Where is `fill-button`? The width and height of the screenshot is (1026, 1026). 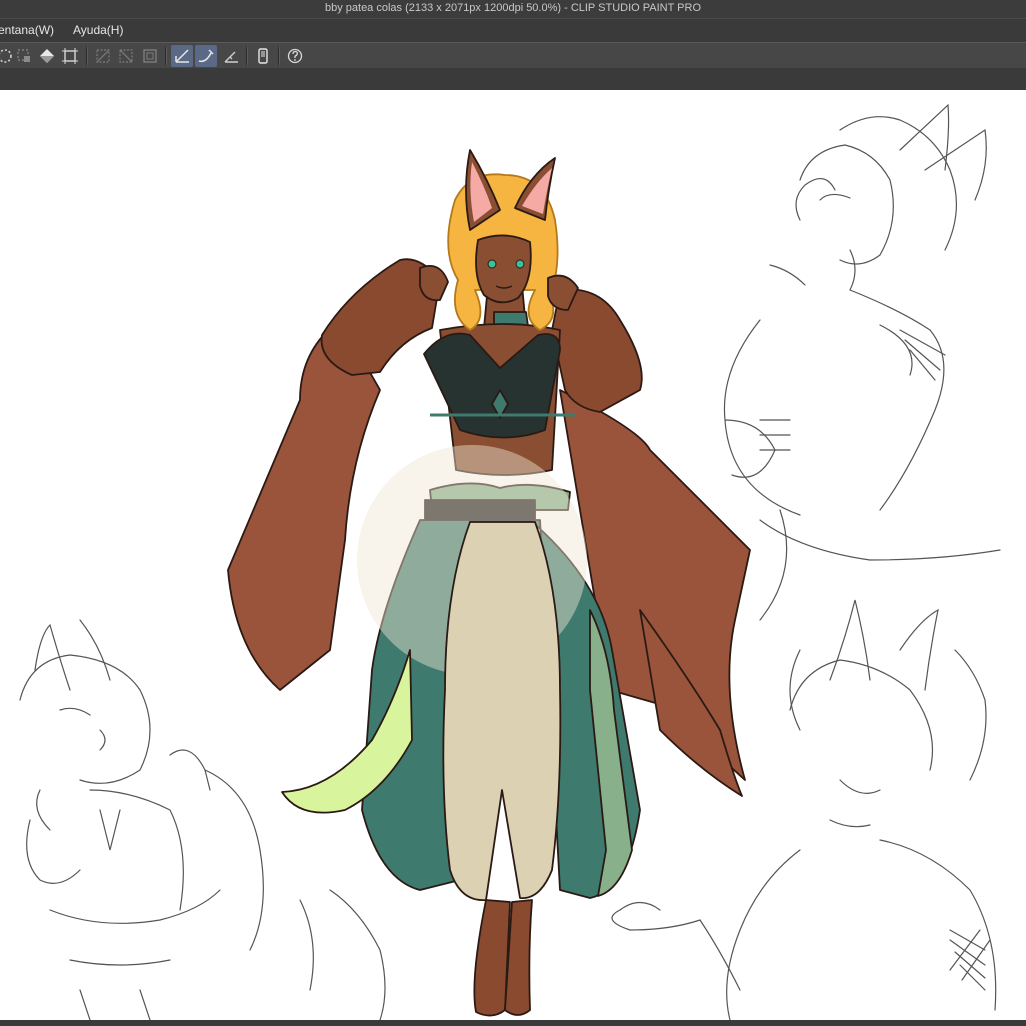
fill-button is located at coordinates (47, 56).